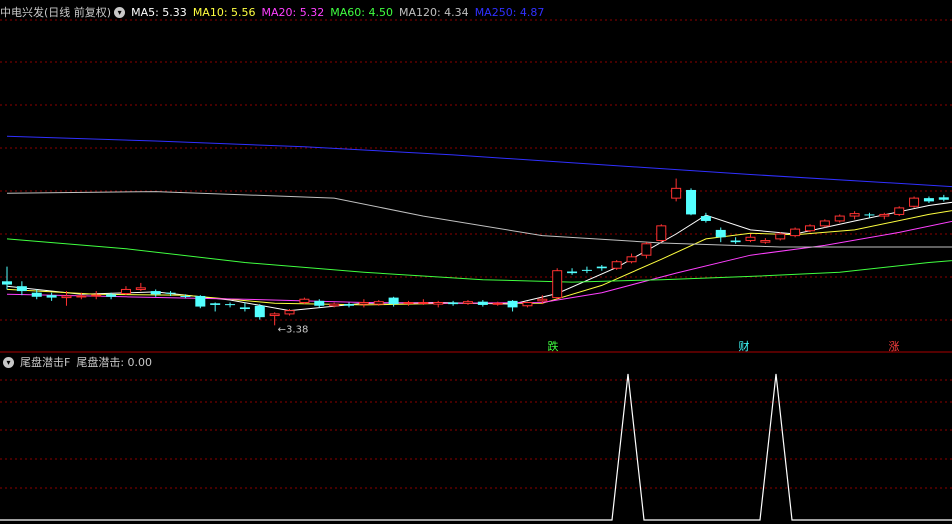 Image resolution: width=952 pixels, height=524 pixels. I want to click on low-marker: ←3.38, so click(293, 329).